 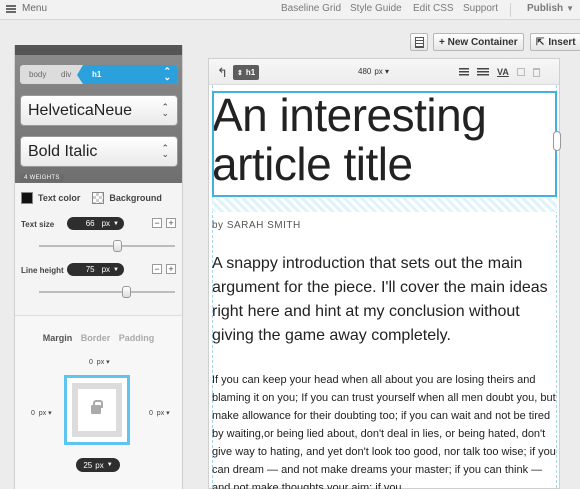 What do you see at coordinates (90, 269) in the screenshot?
I see `line-height-value: 75` at bounding box center [90, 269].